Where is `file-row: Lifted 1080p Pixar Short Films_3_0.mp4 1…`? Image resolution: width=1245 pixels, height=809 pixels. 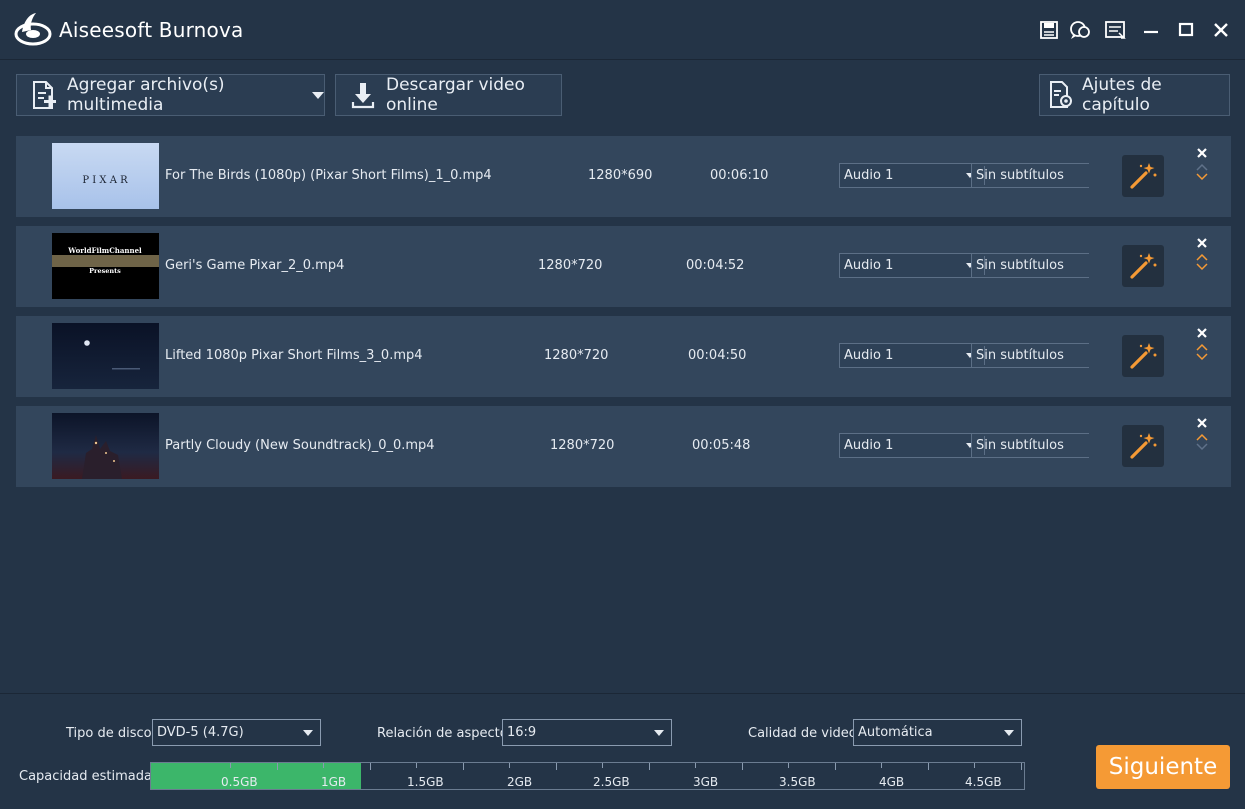 file-row: Lifted 1080p Pixar Short Films_3_0.mp4 1… is located at coordinates (623, 356).